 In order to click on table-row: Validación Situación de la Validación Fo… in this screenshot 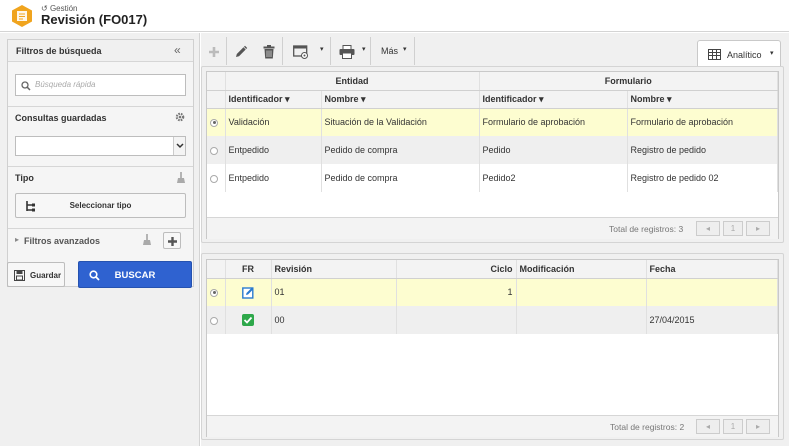, I will do `click(492, 122)`.